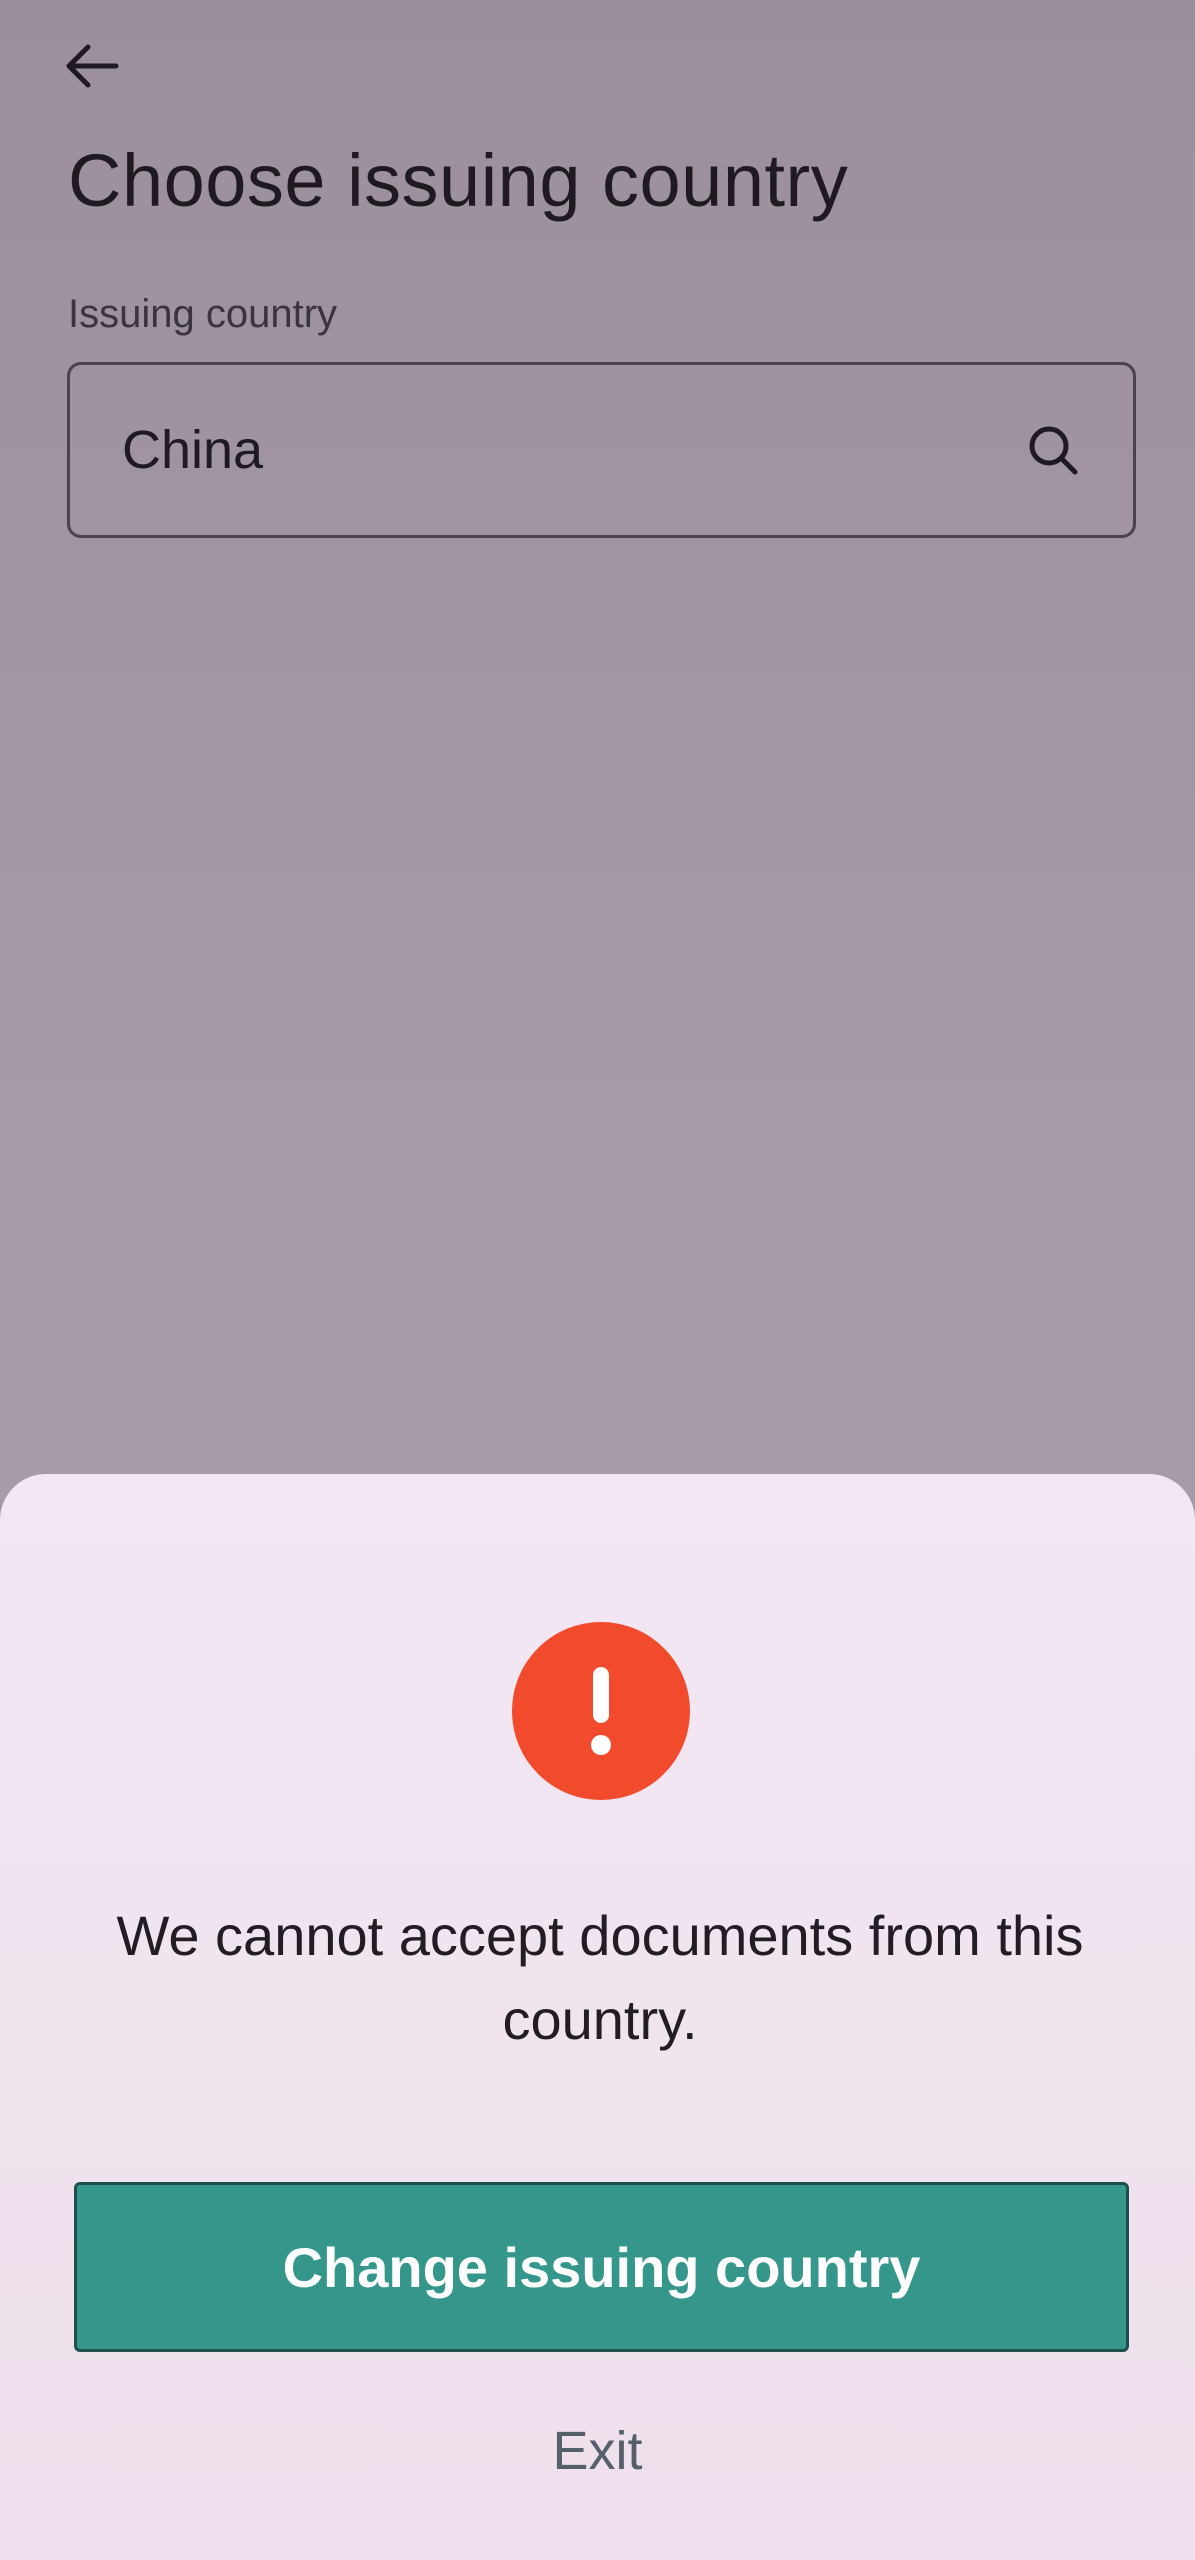 The width and height of the screenshot is (1195, 2560). I want to click on alert-exclamation-icon, so click(601, 1711).